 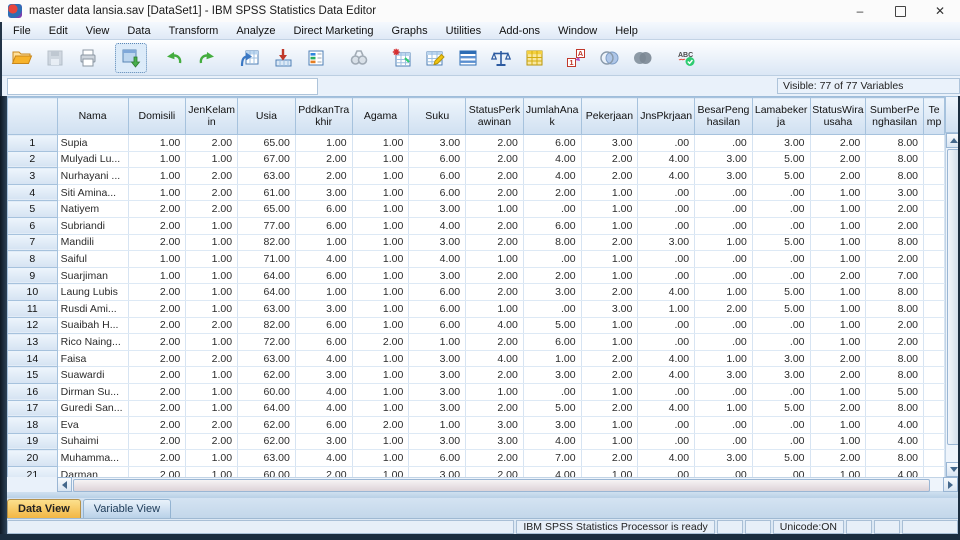 What do you see at coordinates (194, 31) in the screenshot?
I see `menu-transform: Transform` at bounding box center [194, 31].